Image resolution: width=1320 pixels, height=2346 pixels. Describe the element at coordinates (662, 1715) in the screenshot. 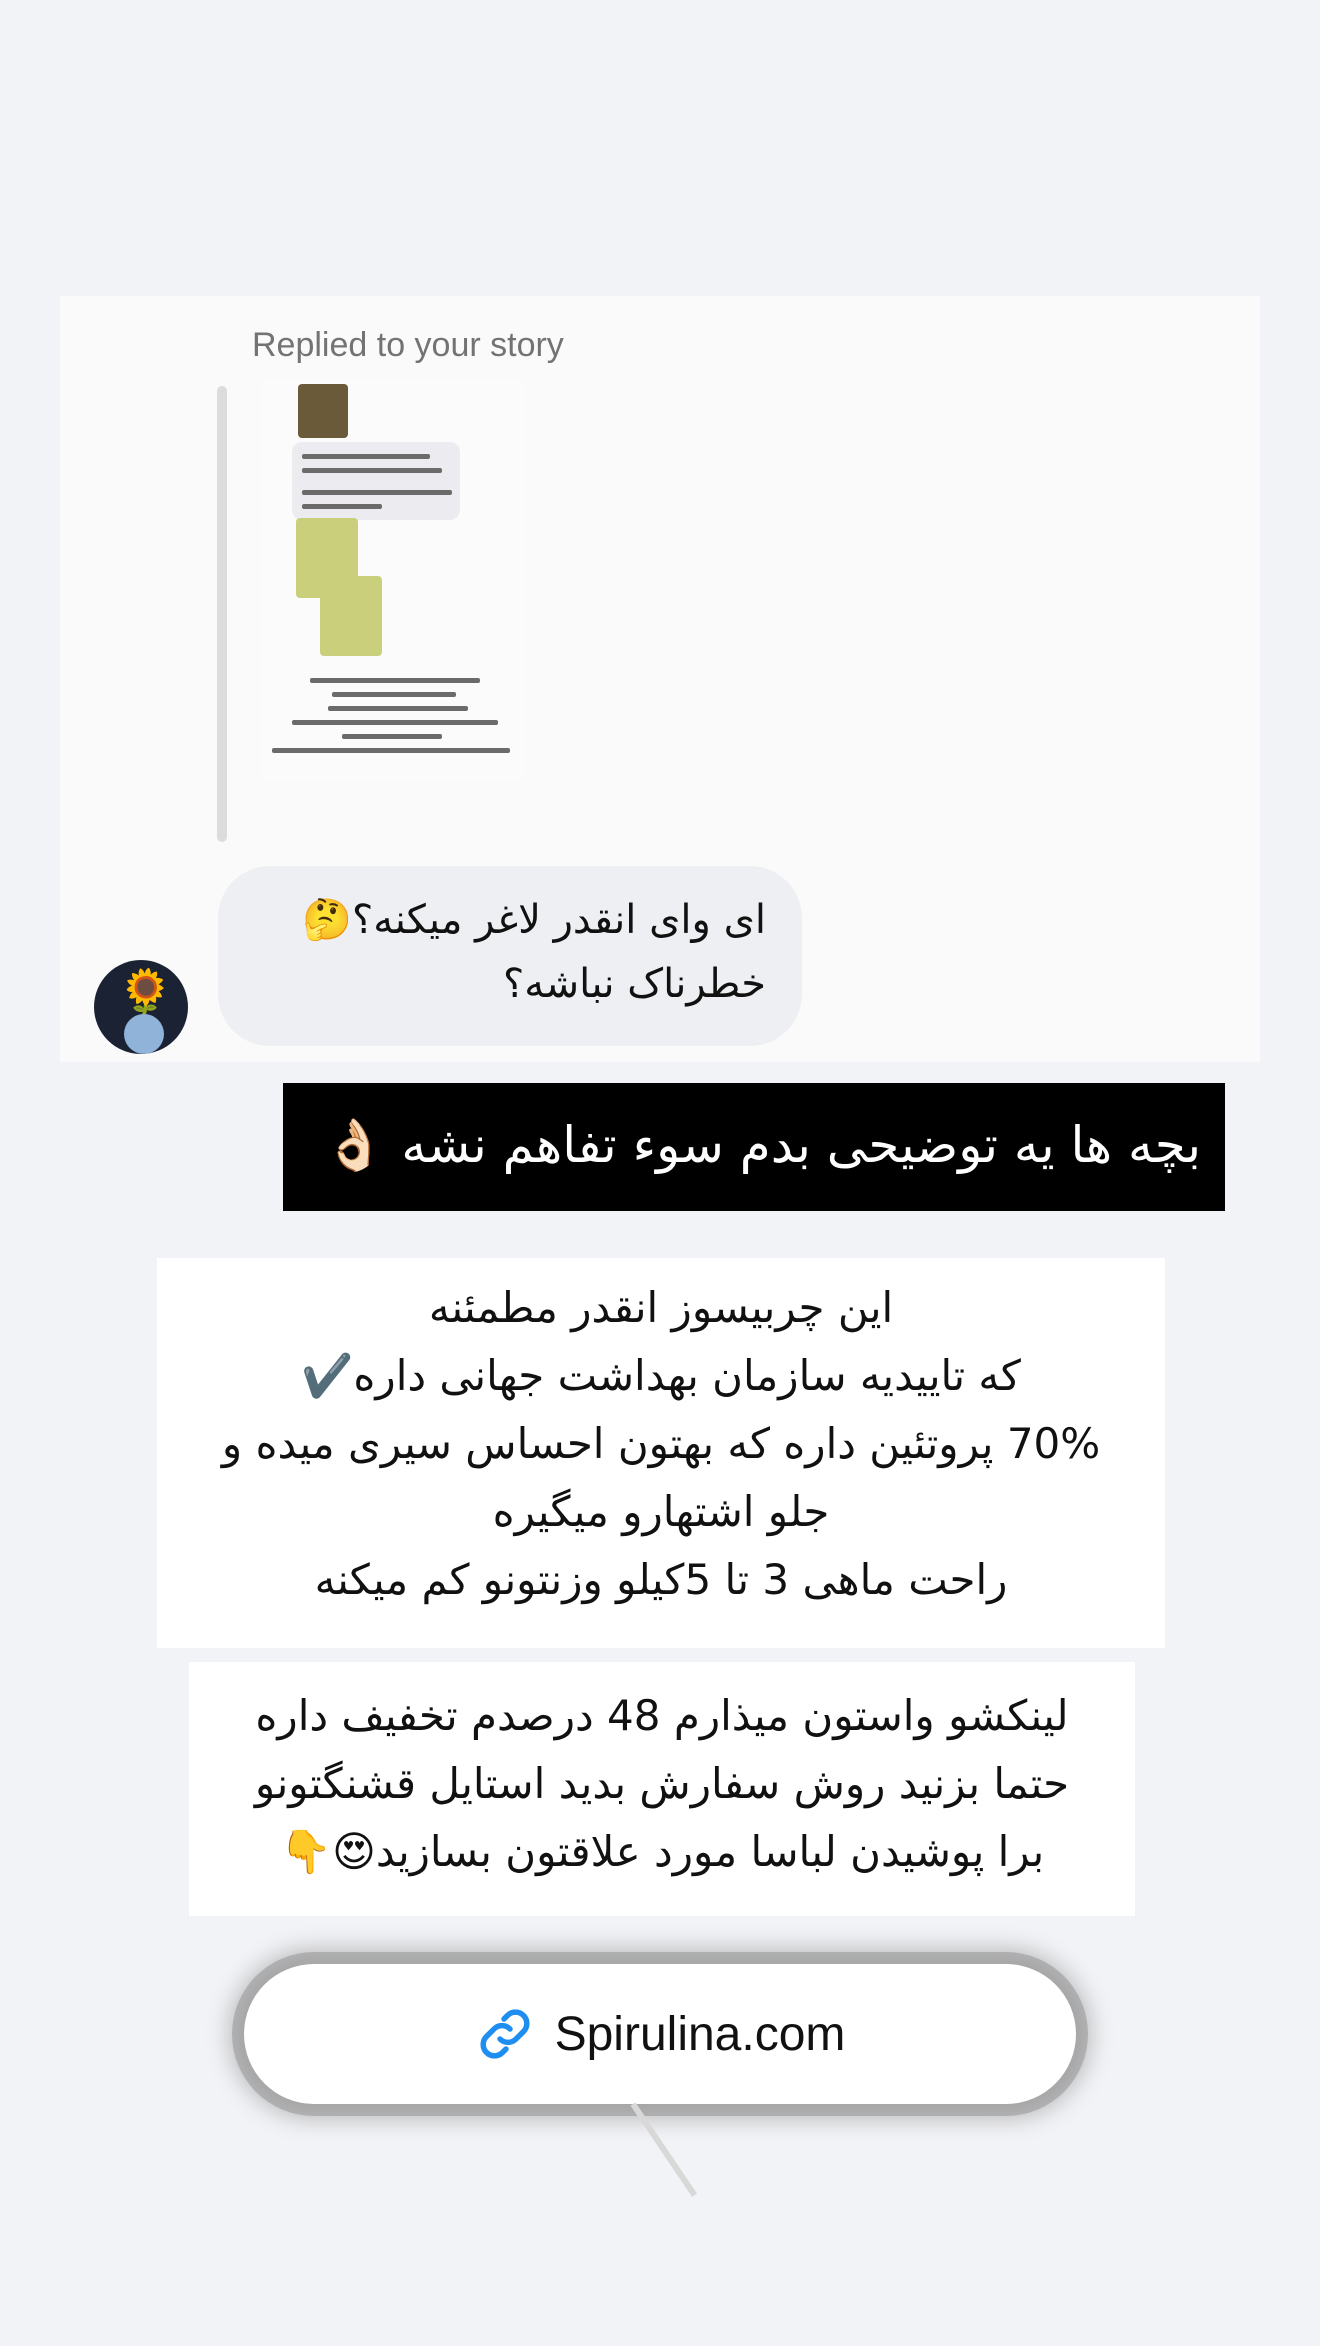

I see `promo-line: لینکشو واستون میذارم 48 درصدم تخفیف داره` at that location.